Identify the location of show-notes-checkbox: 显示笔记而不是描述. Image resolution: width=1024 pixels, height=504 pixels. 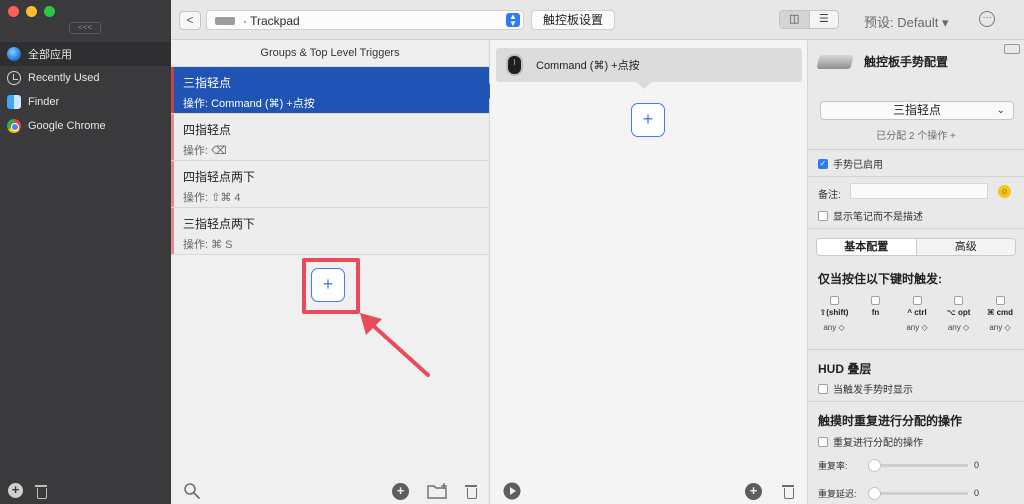
(870, 215).